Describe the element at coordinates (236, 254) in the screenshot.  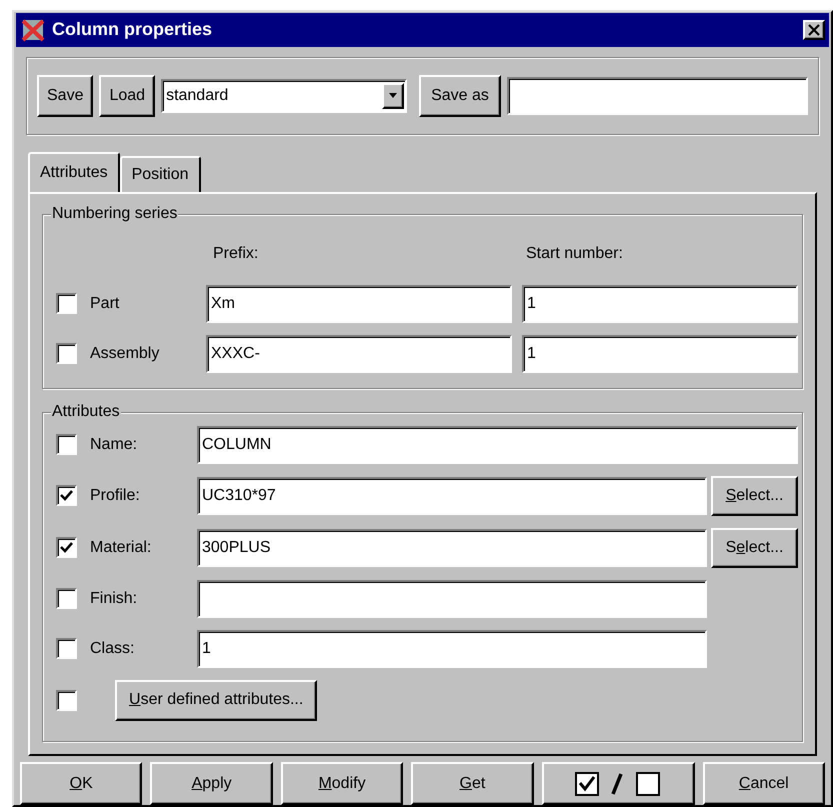
I see `column-header: Prefix:` at that location.